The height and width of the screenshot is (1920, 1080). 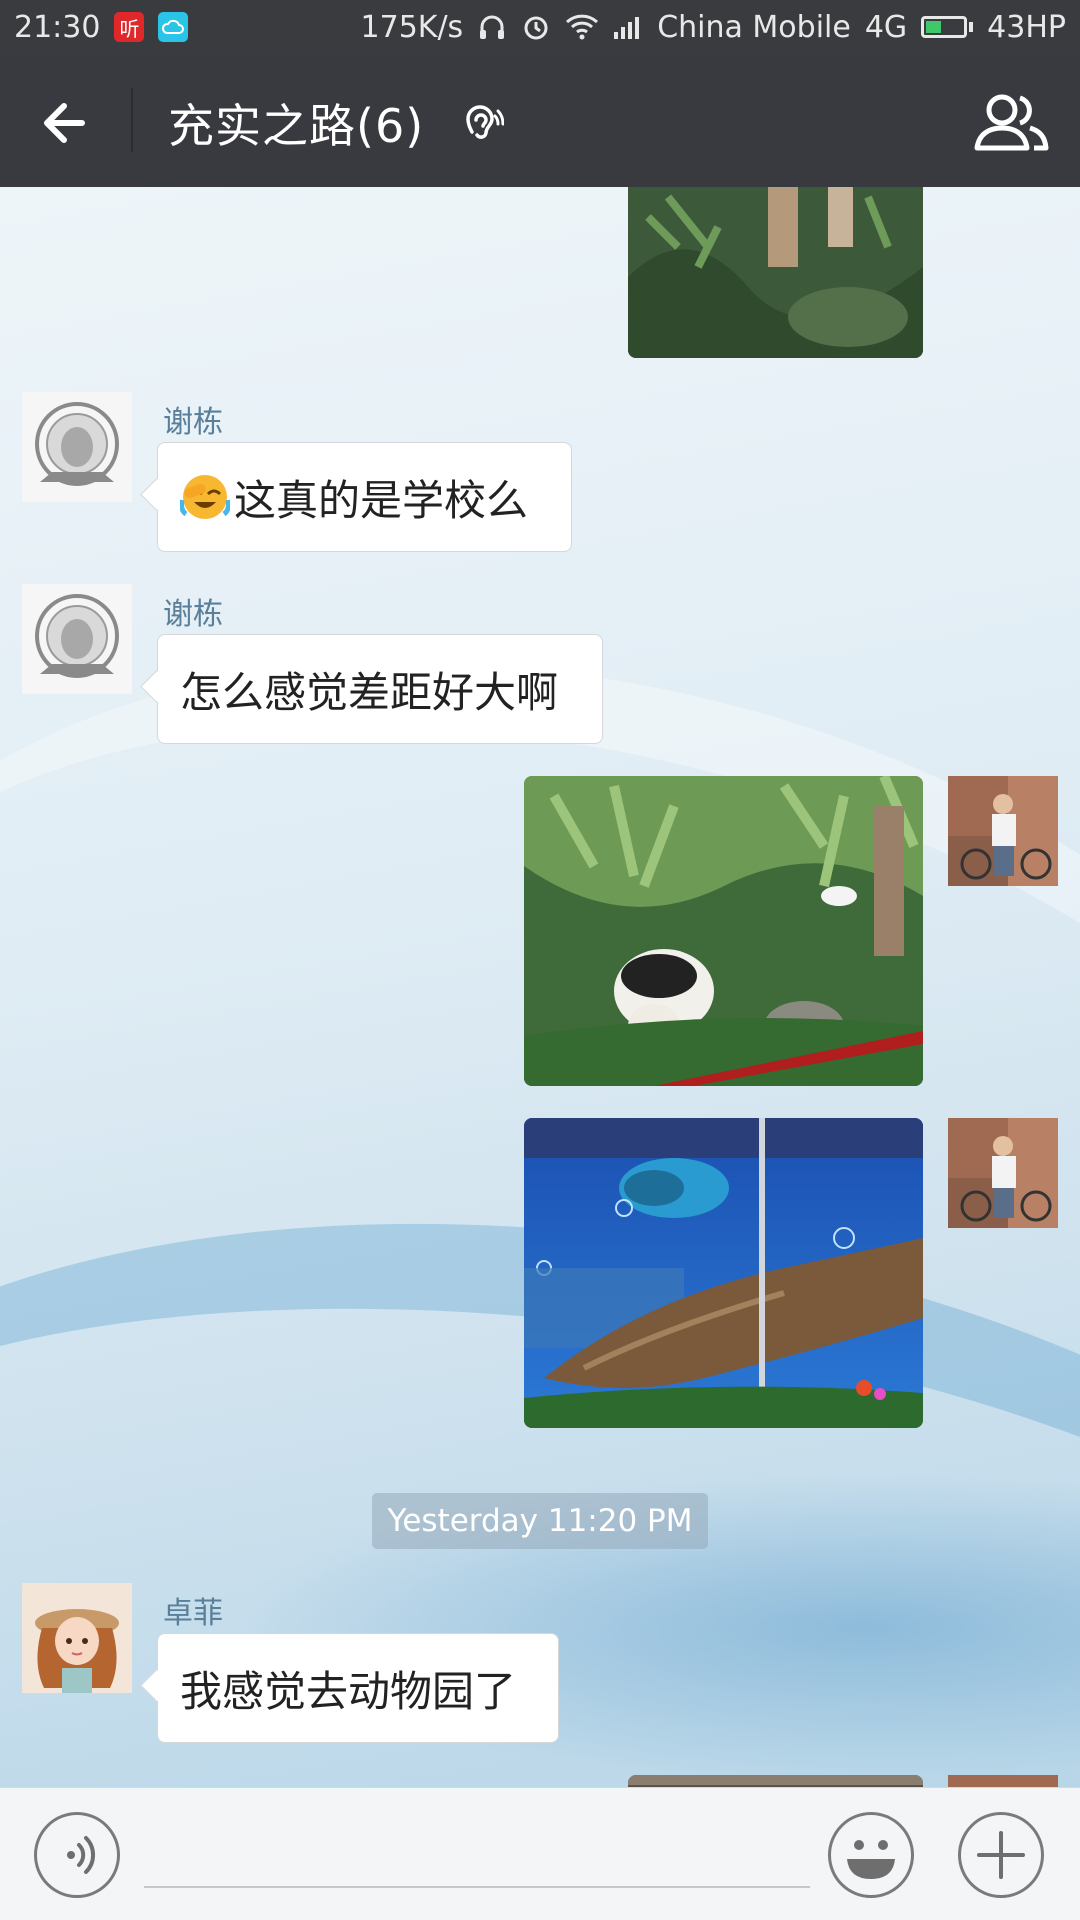 What do you see at coordinates (1026, 27) in the screenshot?
I see `battery-text: 43HP` at bounding box center [1026, 27].